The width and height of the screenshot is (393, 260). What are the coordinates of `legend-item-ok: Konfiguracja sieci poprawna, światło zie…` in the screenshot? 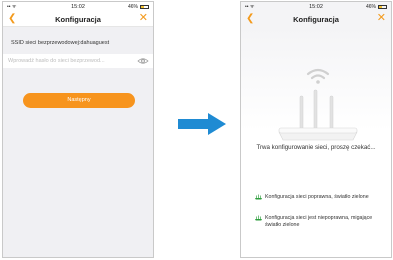 It's located at (319, 197).